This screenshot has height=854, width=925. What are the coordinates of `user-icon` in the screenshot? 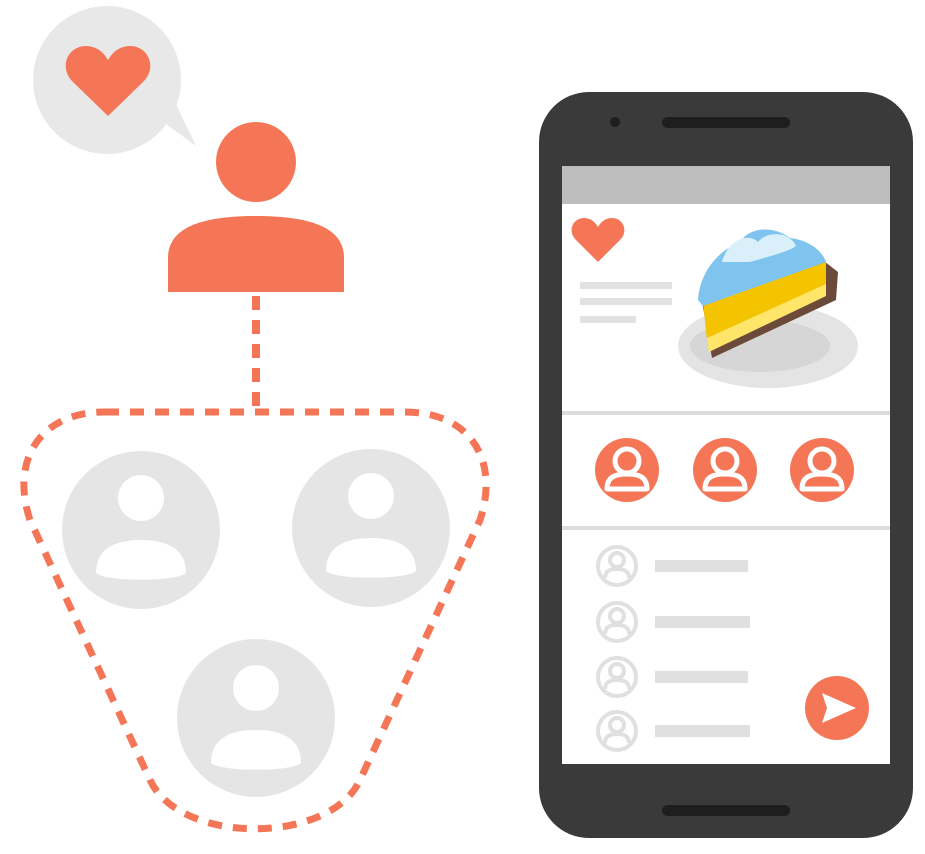 It's located at (256, 207).